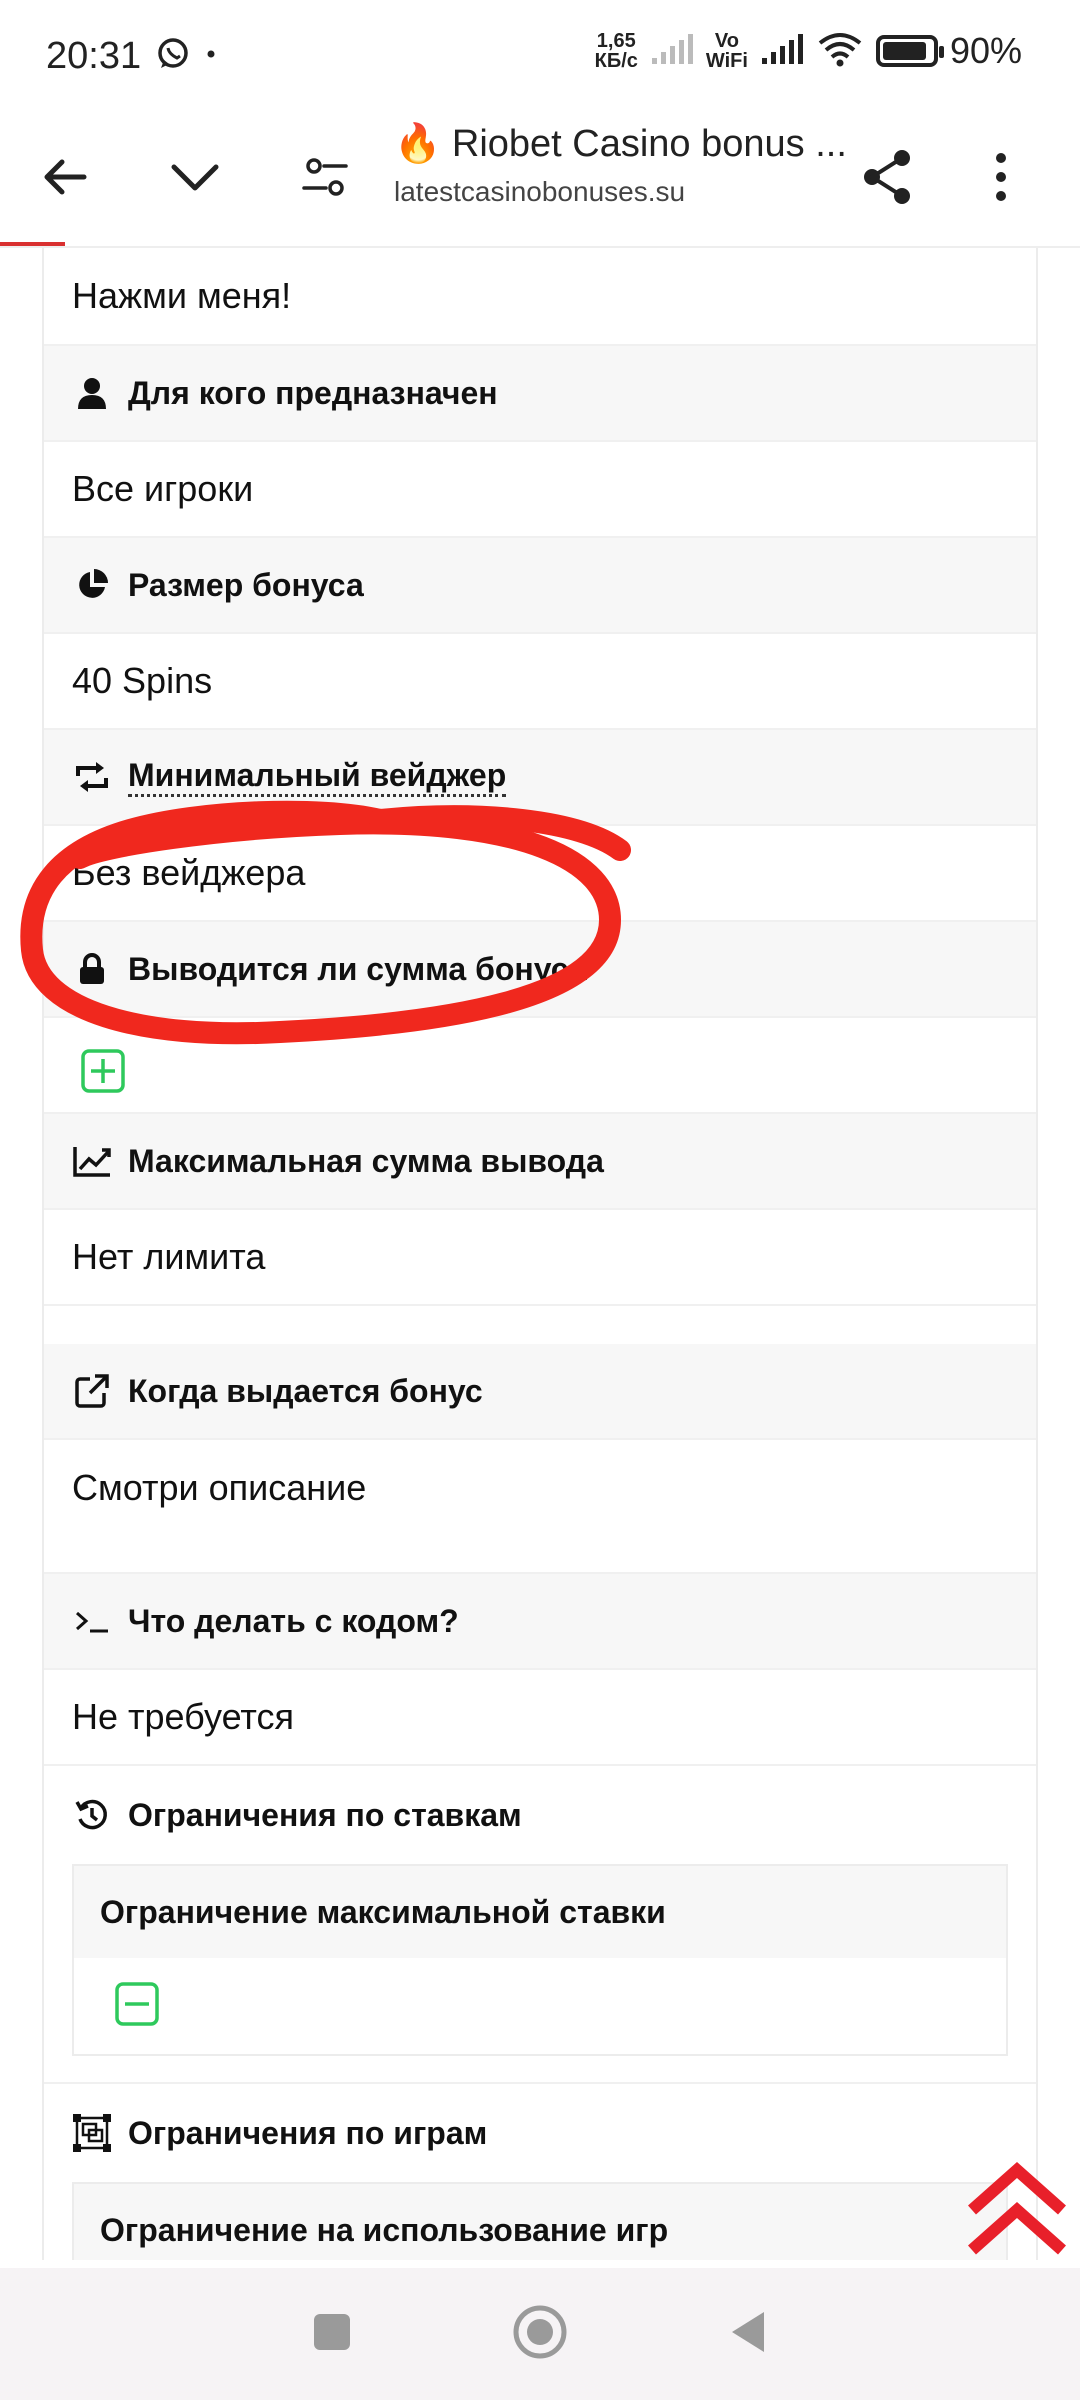  What do you see at coordinates (985, 50) in the screenshot?
I see `battery-percent: 90%` at bounding box center [985, 50].